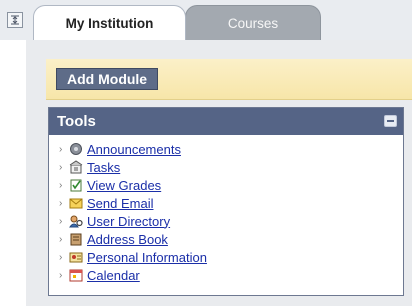  I want to click on view-grades-link: View Grades, so click(124, 185).